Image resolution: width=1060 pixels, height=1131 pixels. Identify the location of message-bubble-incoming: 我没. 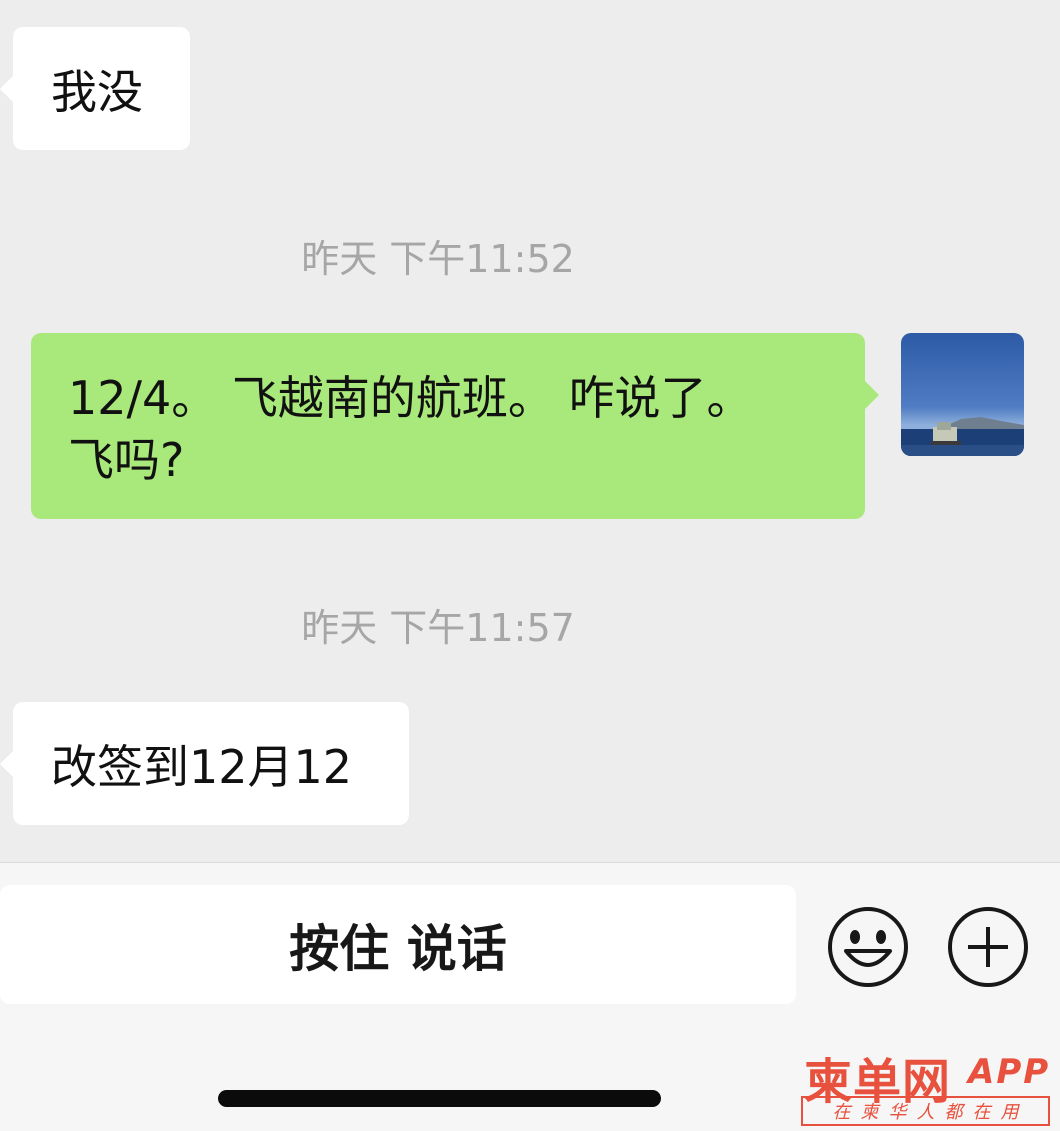
(101, 88).